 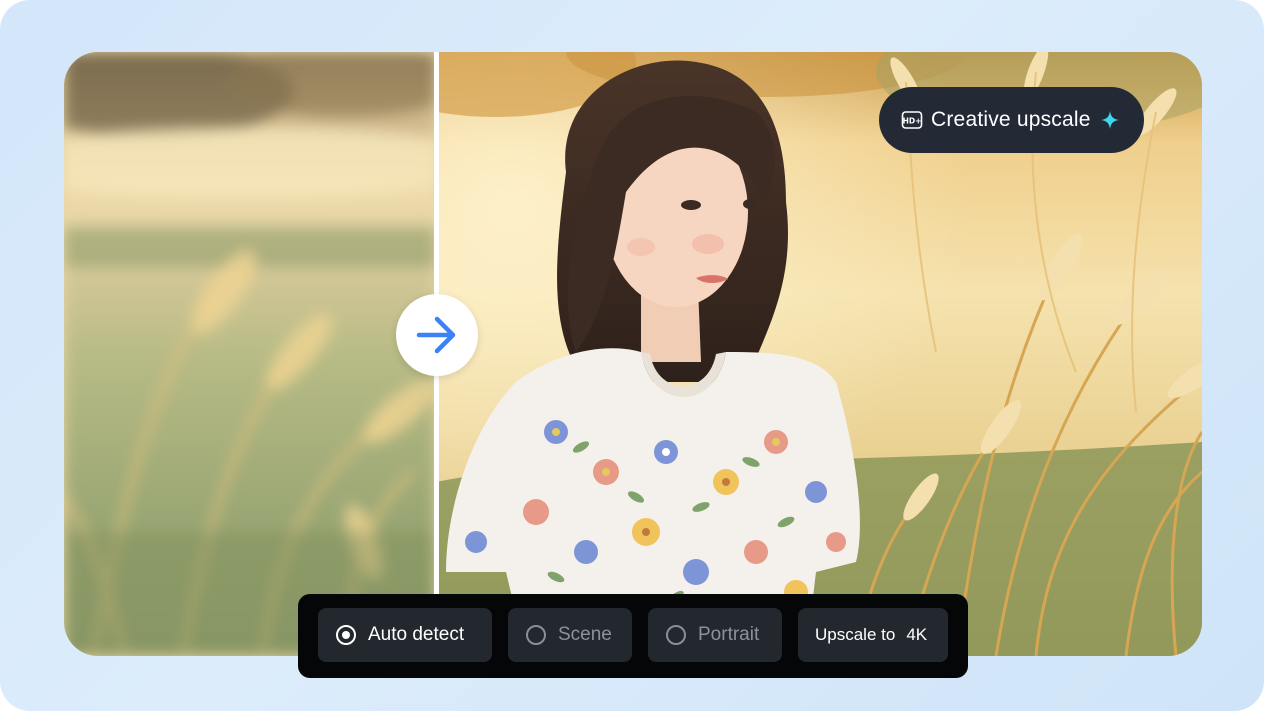 I want to click on scene-label: Scene, so click(x=585, y=634).